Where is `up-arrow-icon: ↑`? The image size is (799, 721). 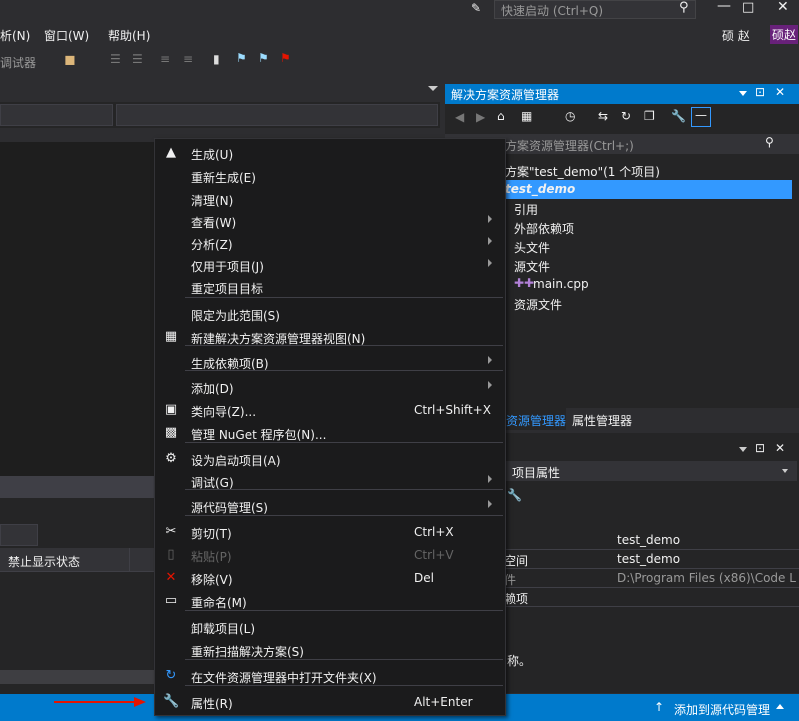 up-arrow-icon: ↑ is located at coordinates (659, 707).